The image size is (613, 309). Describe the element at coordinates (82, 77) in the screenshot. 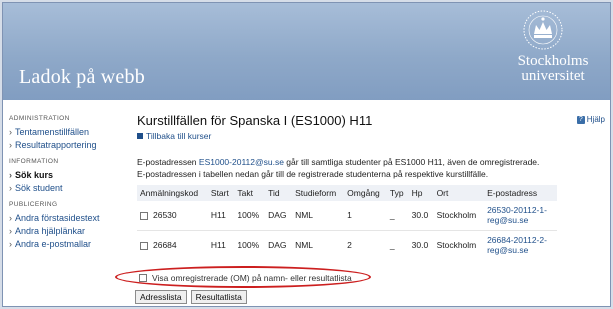

I see `app-title: Ladok på webb` at that location.